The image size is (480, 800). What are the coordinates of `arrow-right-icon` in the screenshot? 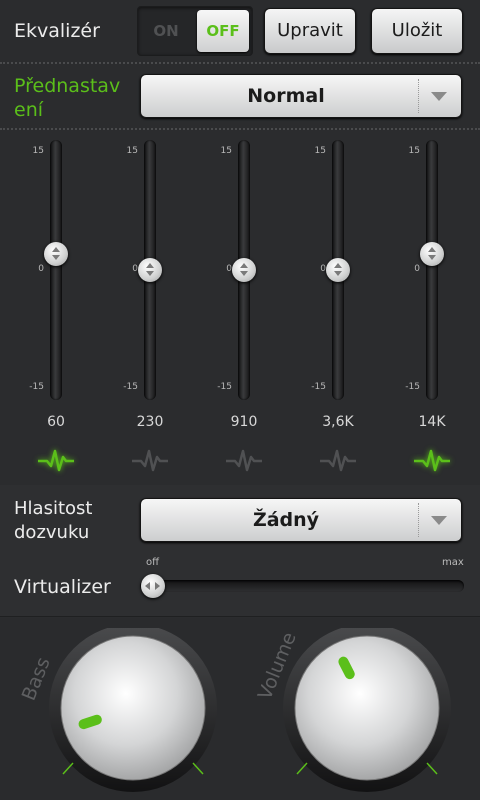 It's located at (157, 586).